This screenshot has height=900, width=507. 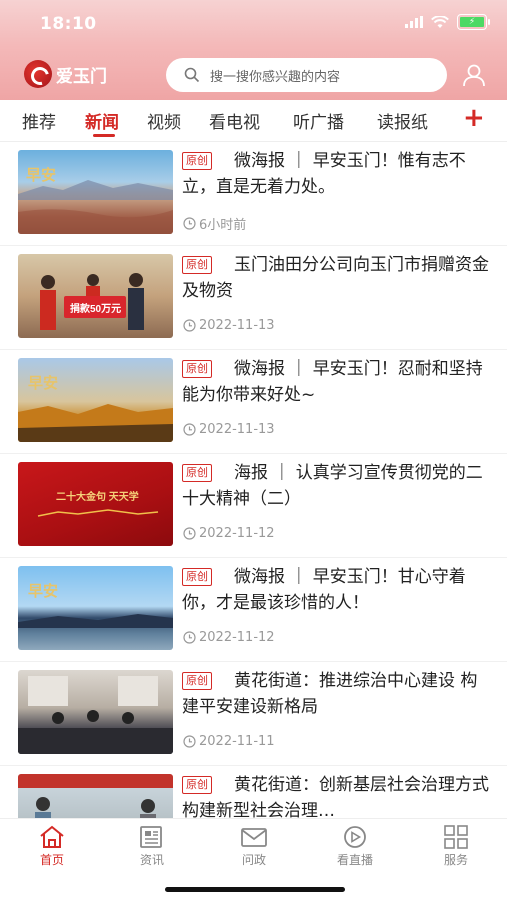 I want to click on nav-inquiry: 问政, so click(x=254, y=846).